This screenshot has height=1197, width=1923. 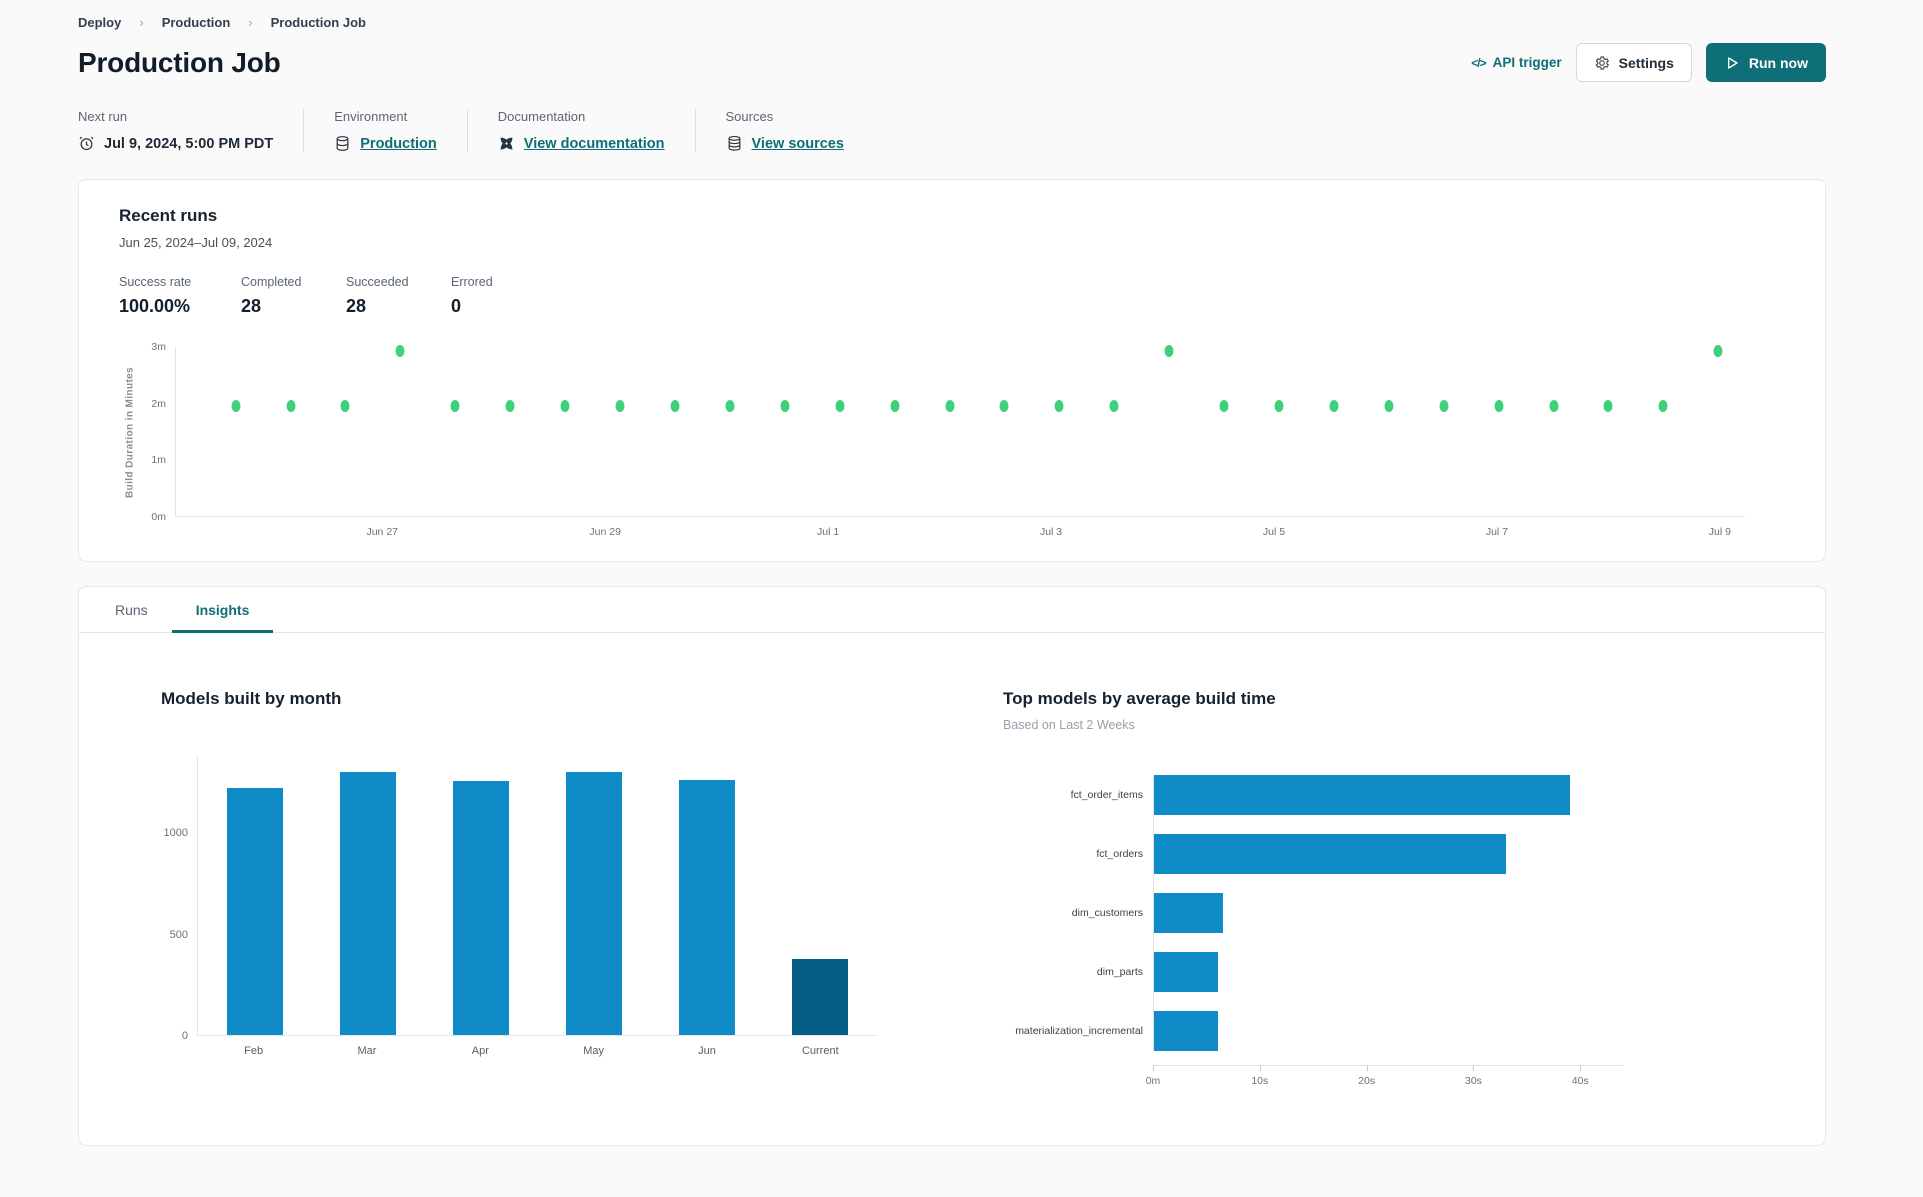 What do you see at coordinates (1388, 913) in the screenshot?
I see `hbar-body` at bounding box center [1388, 913].